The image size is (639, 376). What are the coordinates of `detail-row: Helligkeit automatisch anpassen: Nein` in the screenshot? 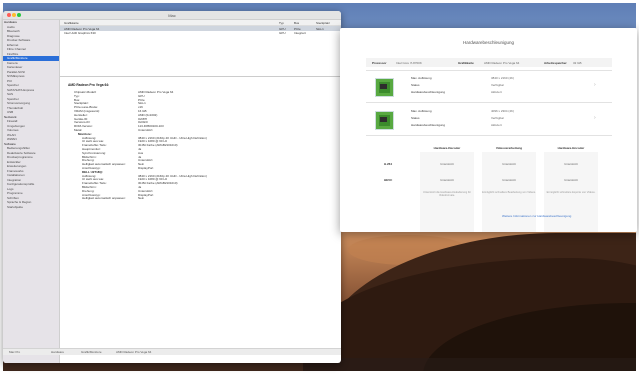 It's located at (203, 198).